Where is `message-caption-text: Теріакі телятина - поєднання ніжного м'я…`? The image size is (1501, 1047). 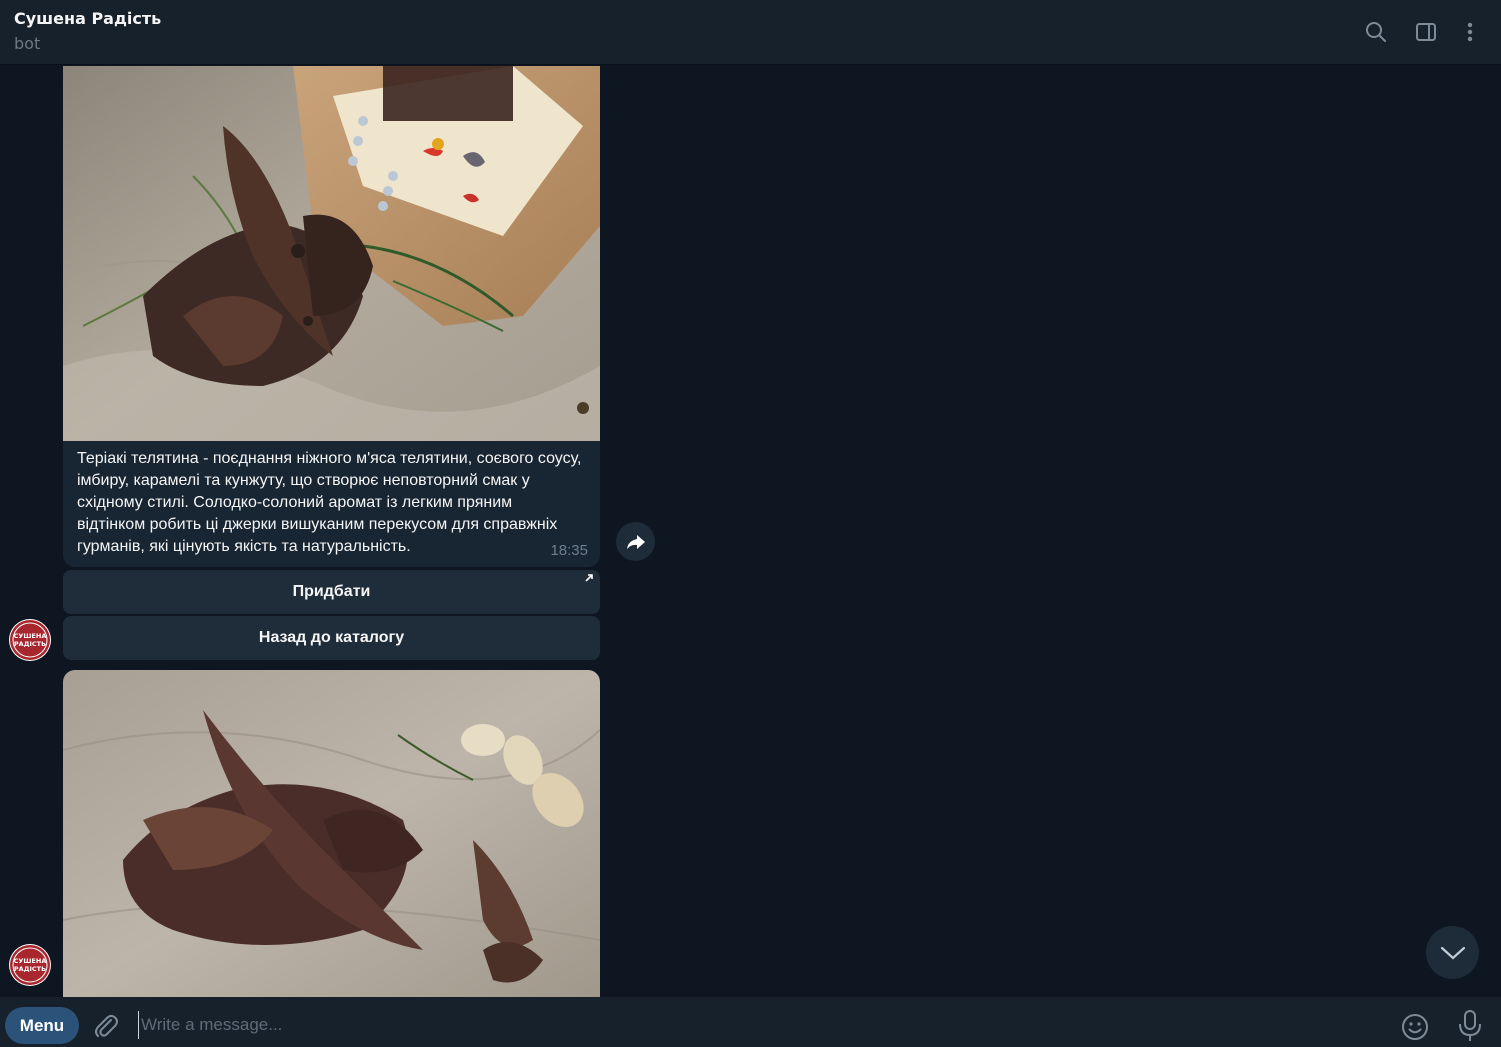
message-caption-text: Теріакі телятина - поєднання ніжного м'я… is located at coordinates (329, 502).